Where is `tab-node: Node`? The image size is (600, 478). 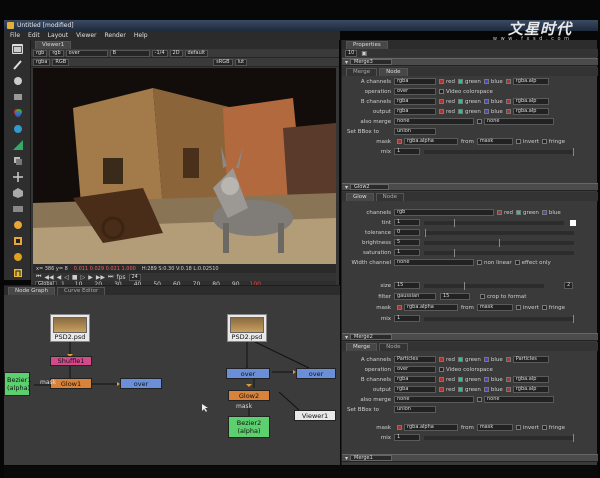
tab-node: Node is located at coordinates (393, 347).